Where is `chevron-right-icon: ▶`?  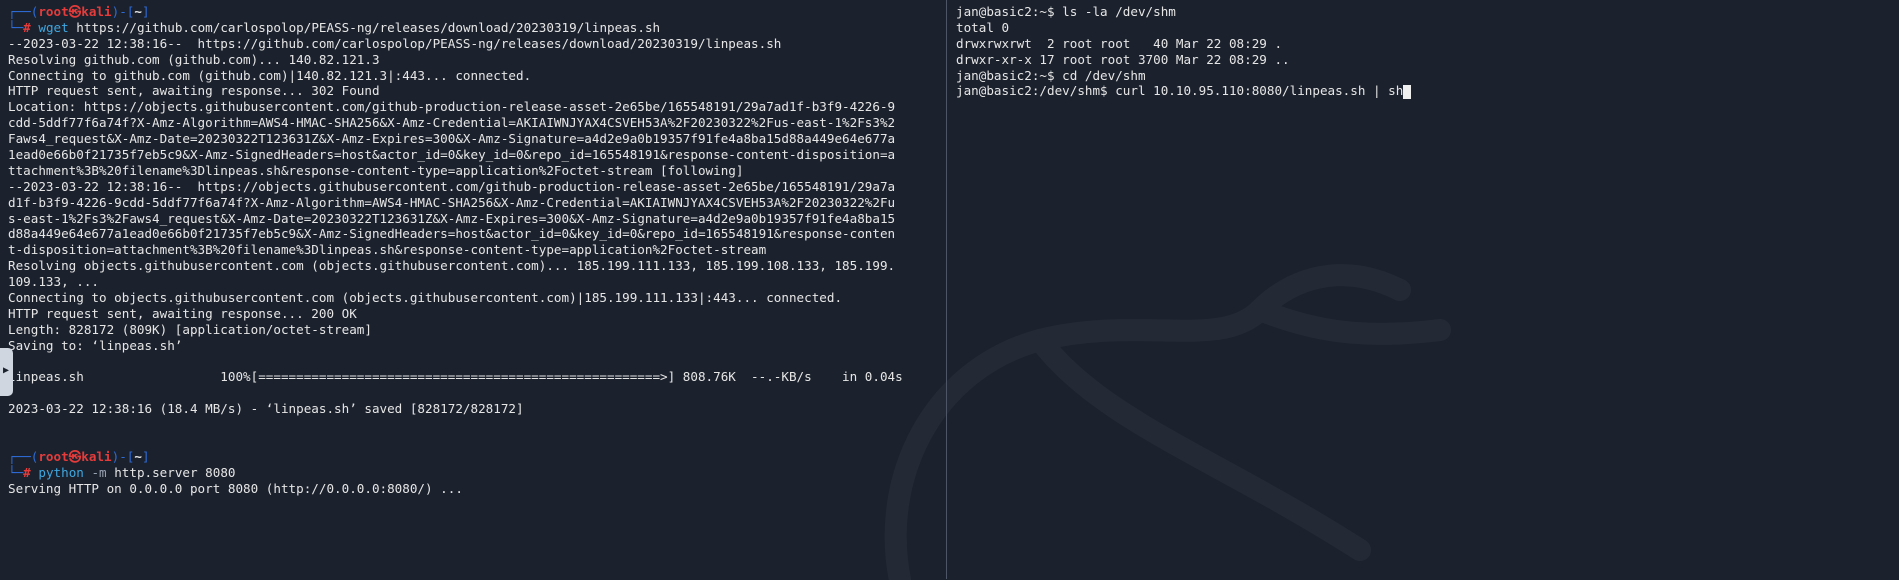 chevron-right-icon: ▶ is located at coordinates (6, 370).